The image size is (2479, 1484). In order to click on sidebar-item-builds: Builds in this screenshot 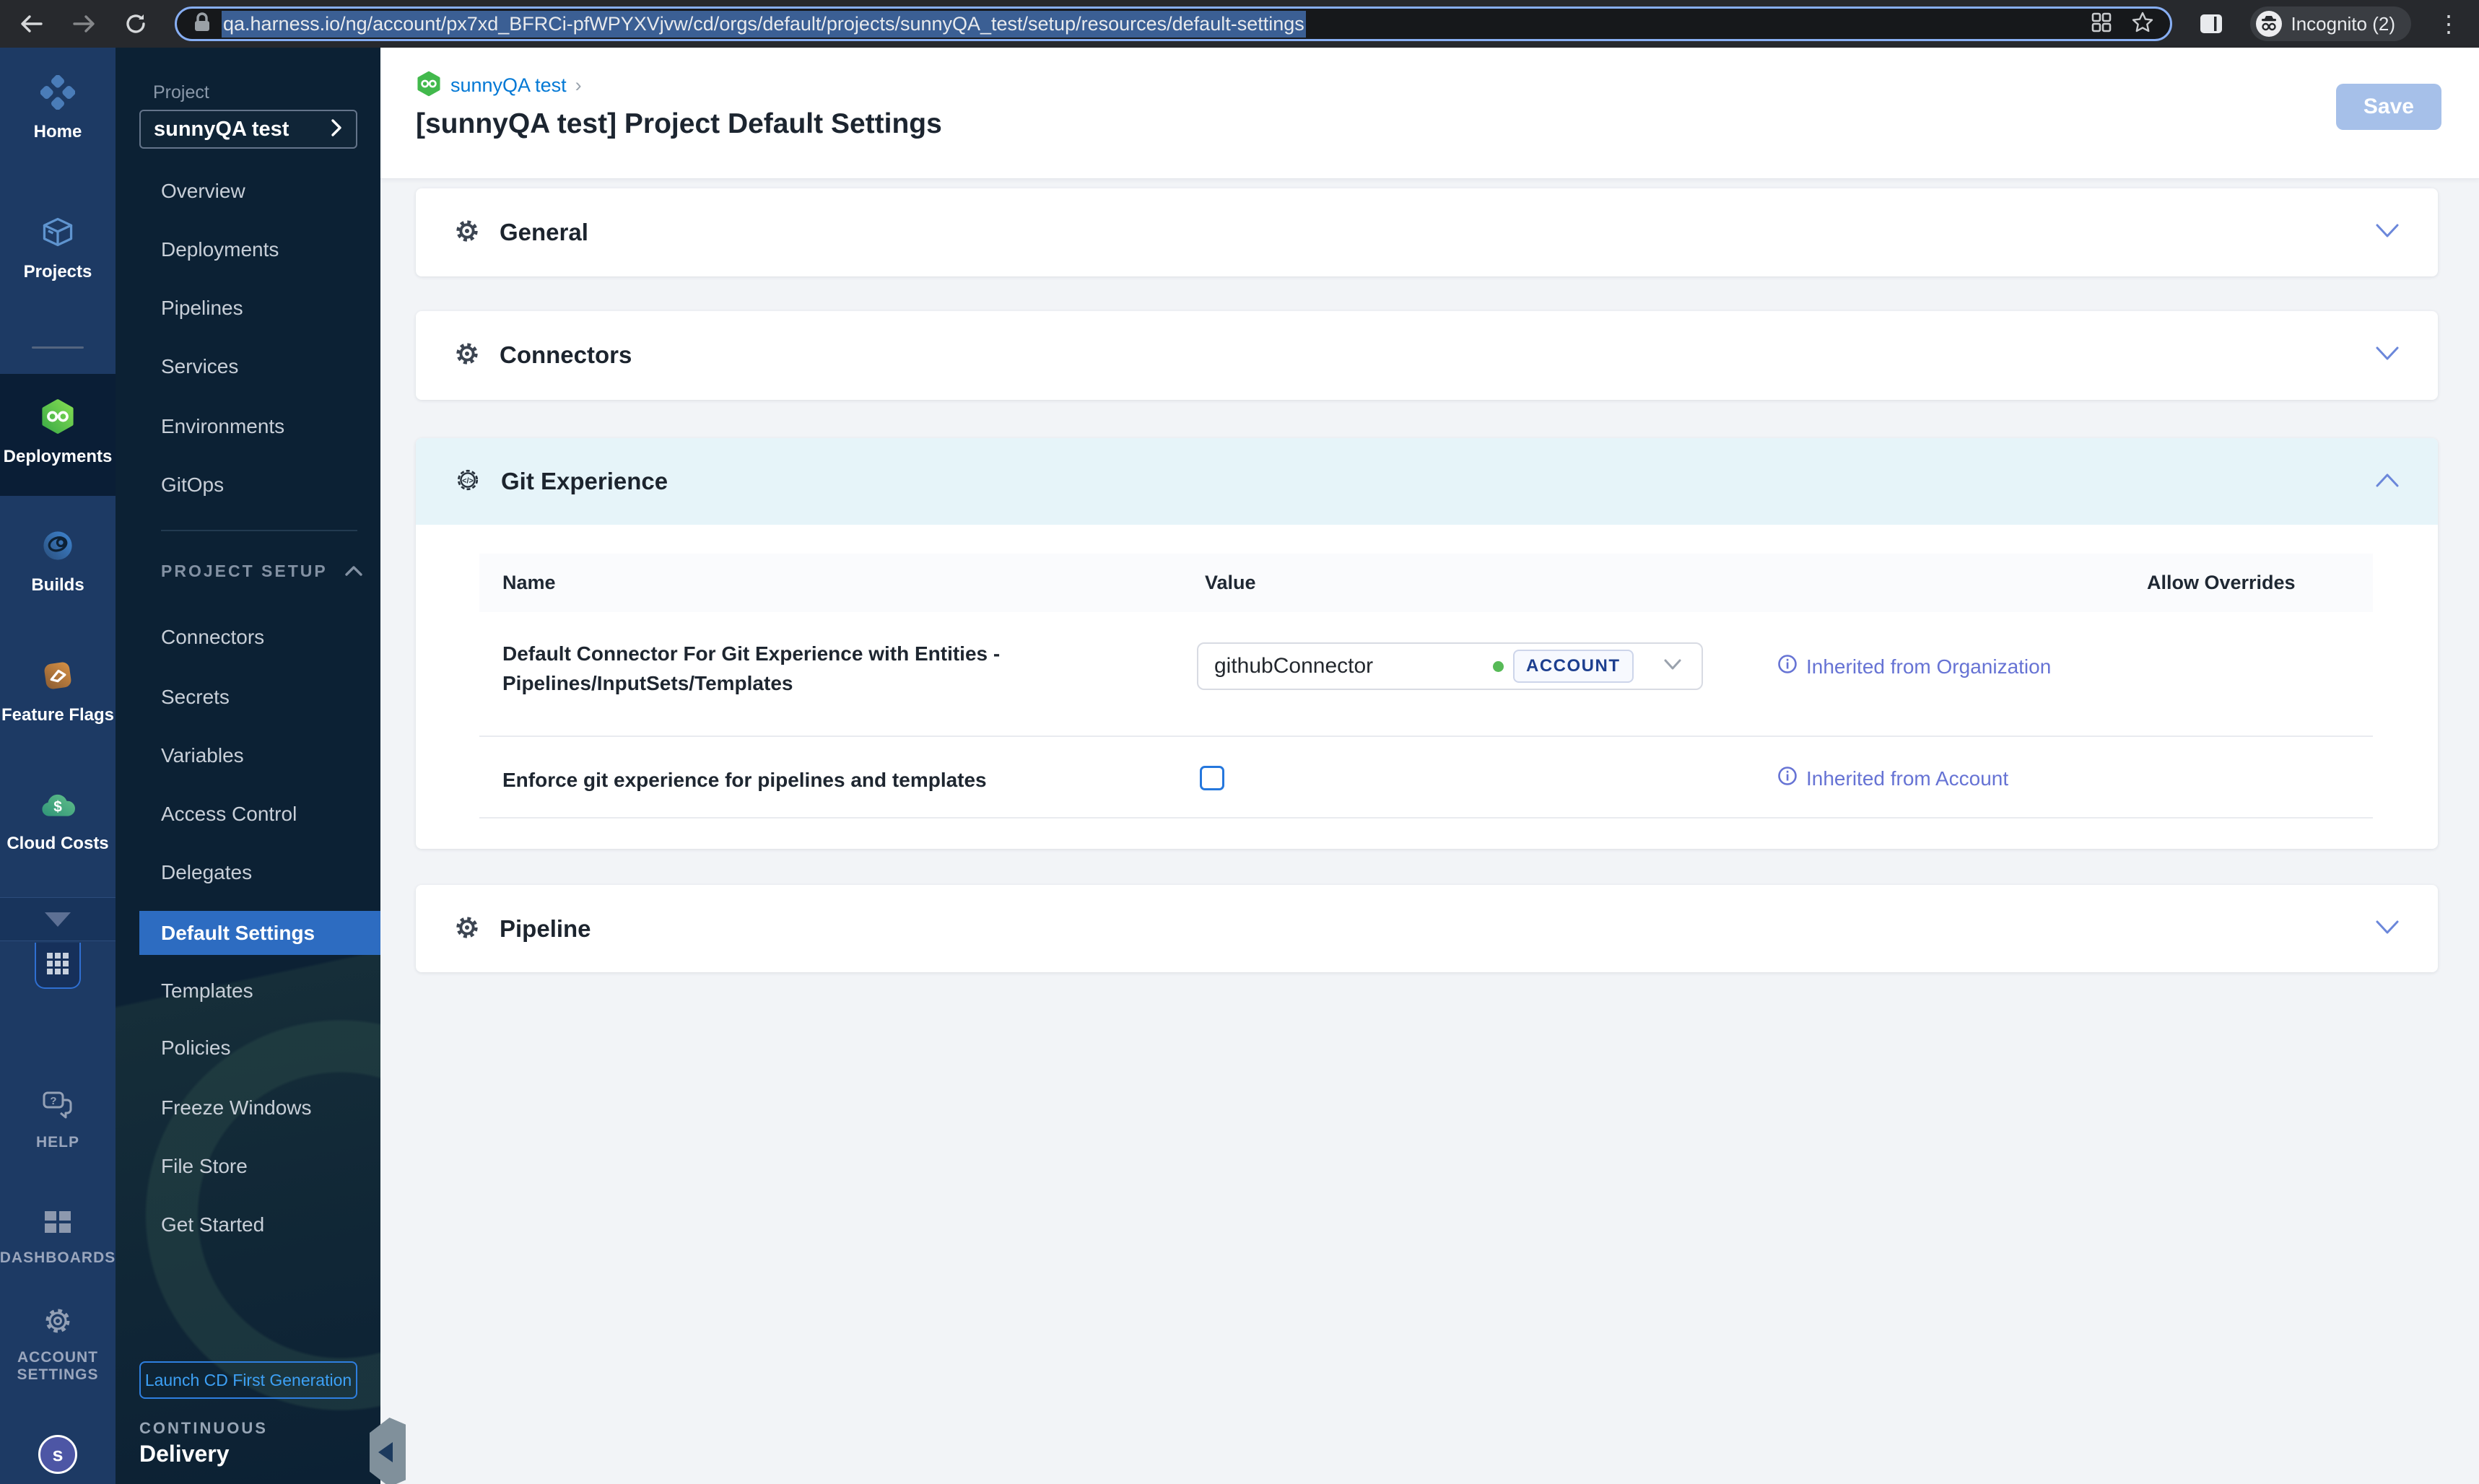, I will do `click(58, 561)`.